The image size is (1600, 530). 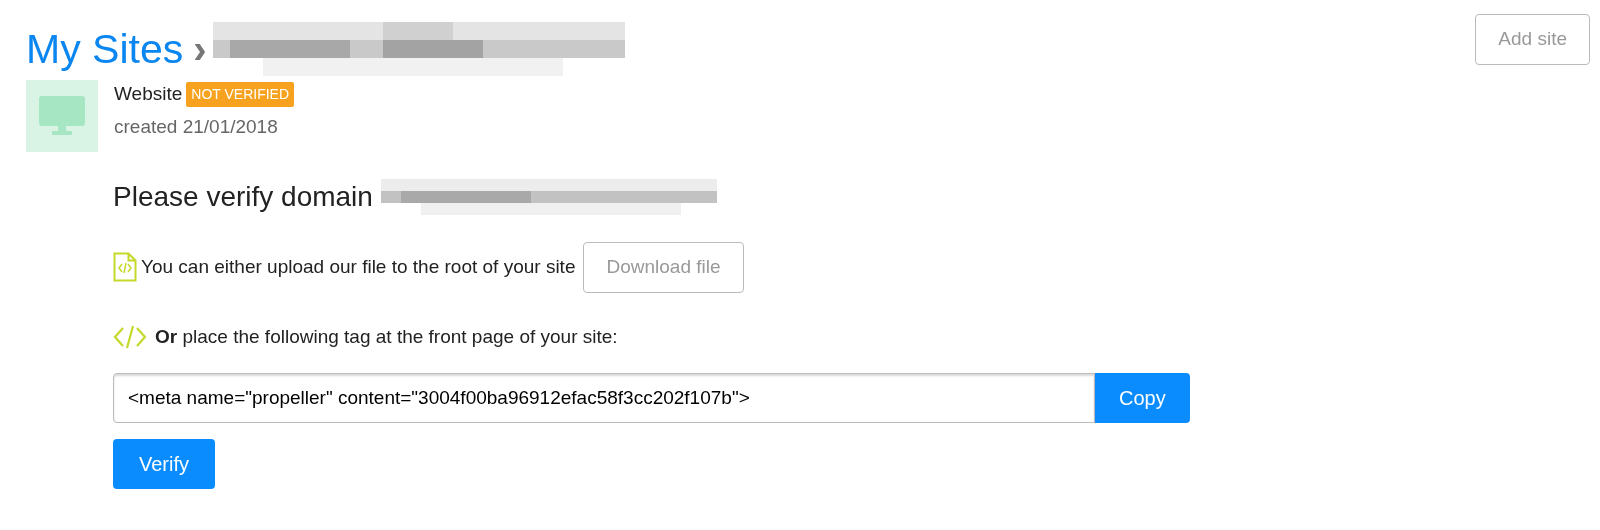 I want to click on code-icon, so click(x=130, y=336).